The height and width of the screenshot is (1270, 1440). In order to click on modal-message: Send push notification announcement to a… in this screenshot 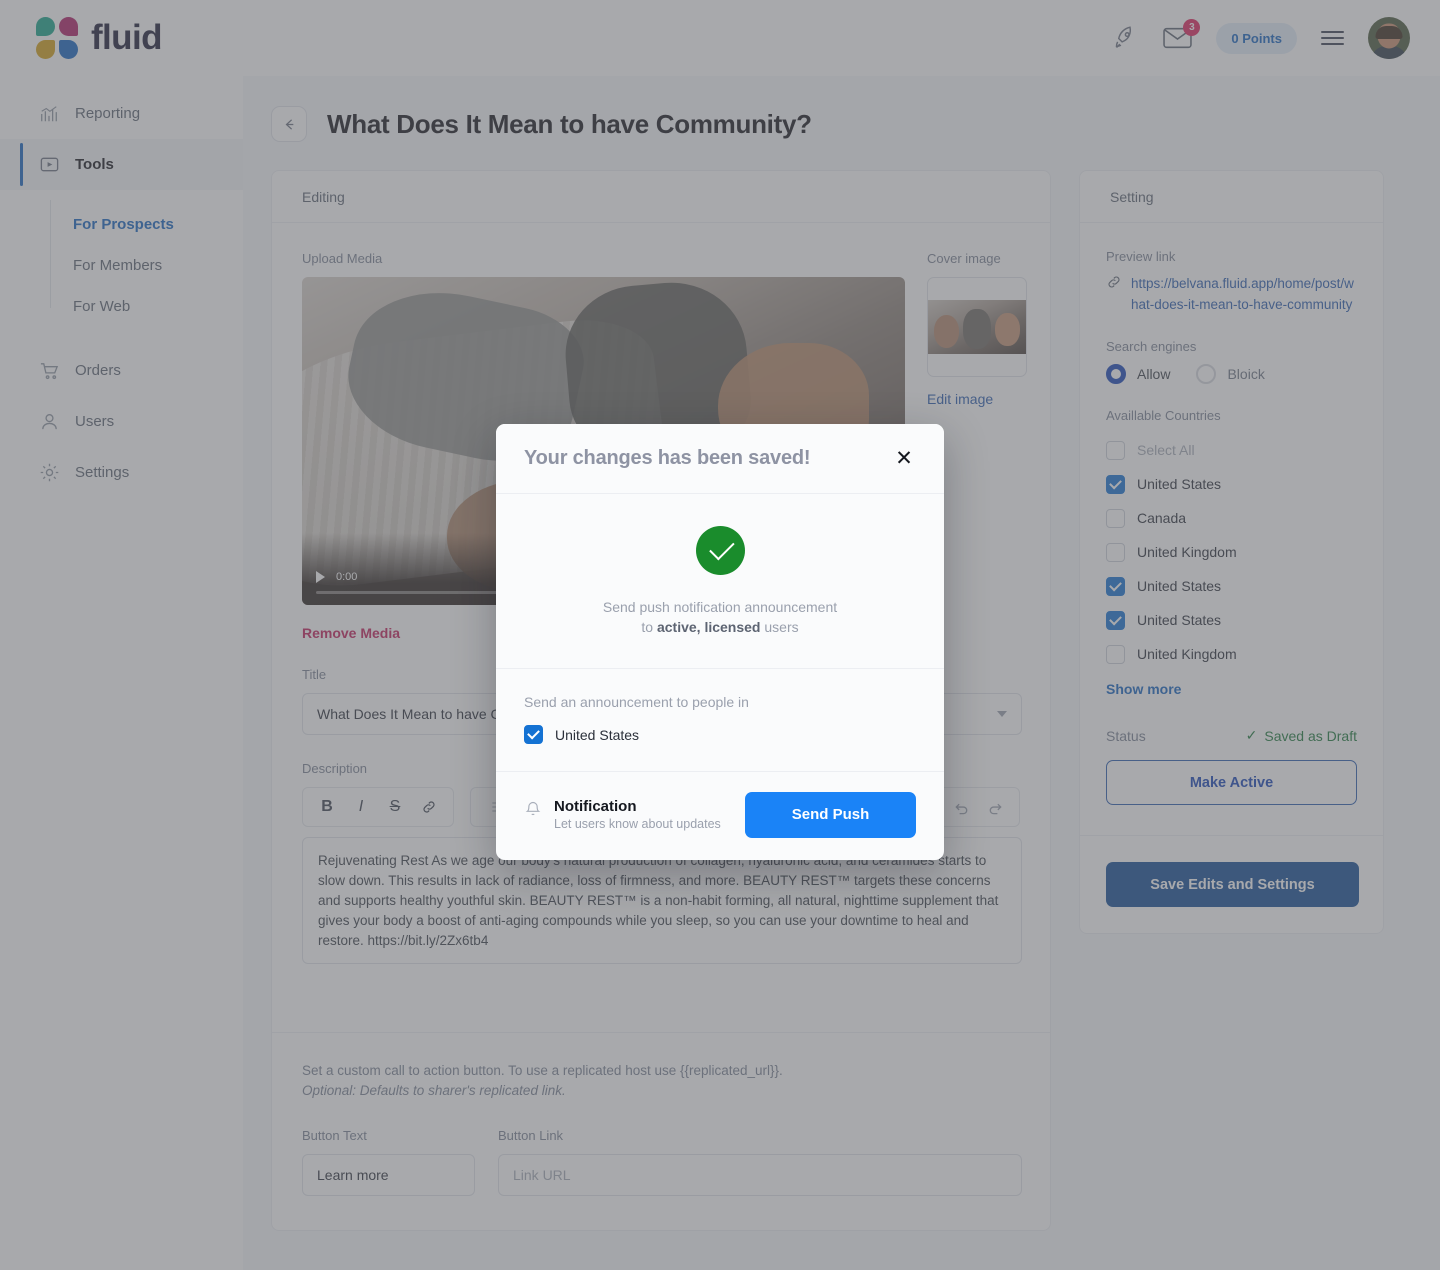, I will do `click(720, 617)`.